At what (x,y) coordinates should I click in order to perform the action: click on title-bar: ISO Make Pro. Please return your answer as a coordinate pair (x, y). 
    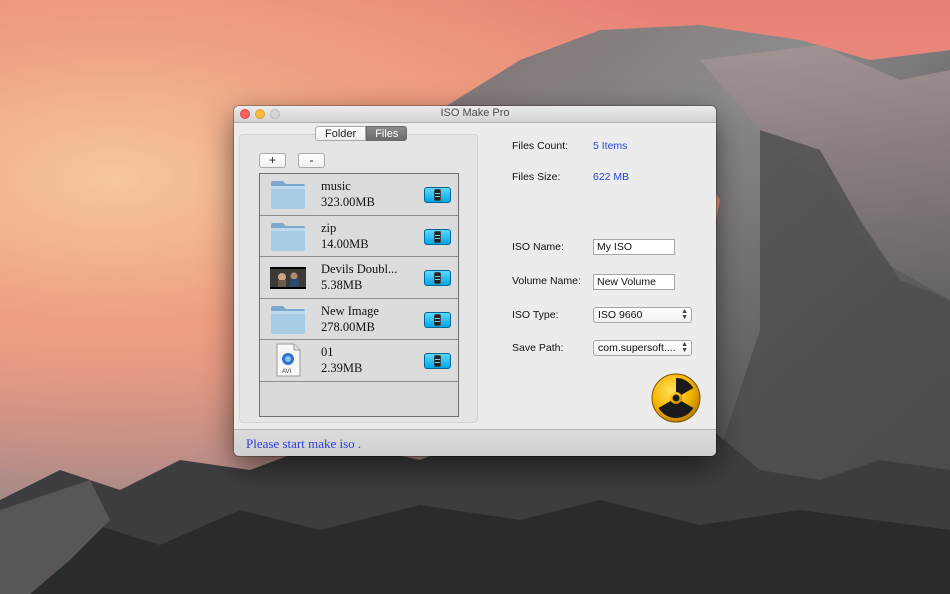
    Looking at the image, I should click on (475, 114).